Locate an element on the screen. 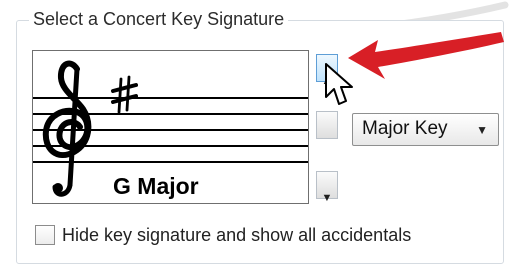  red-arrow-icon is located at coordinates (426, 55).